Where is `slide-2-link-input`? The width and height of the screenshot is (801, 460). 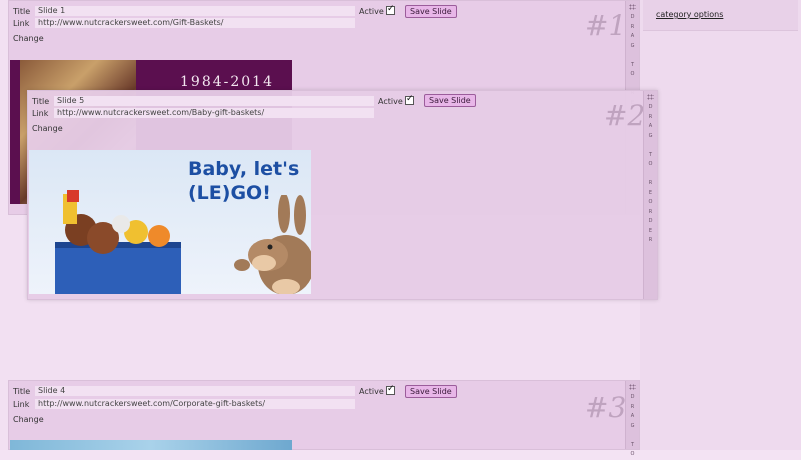
slide-2-link-input is located at coordinates (214, 113).